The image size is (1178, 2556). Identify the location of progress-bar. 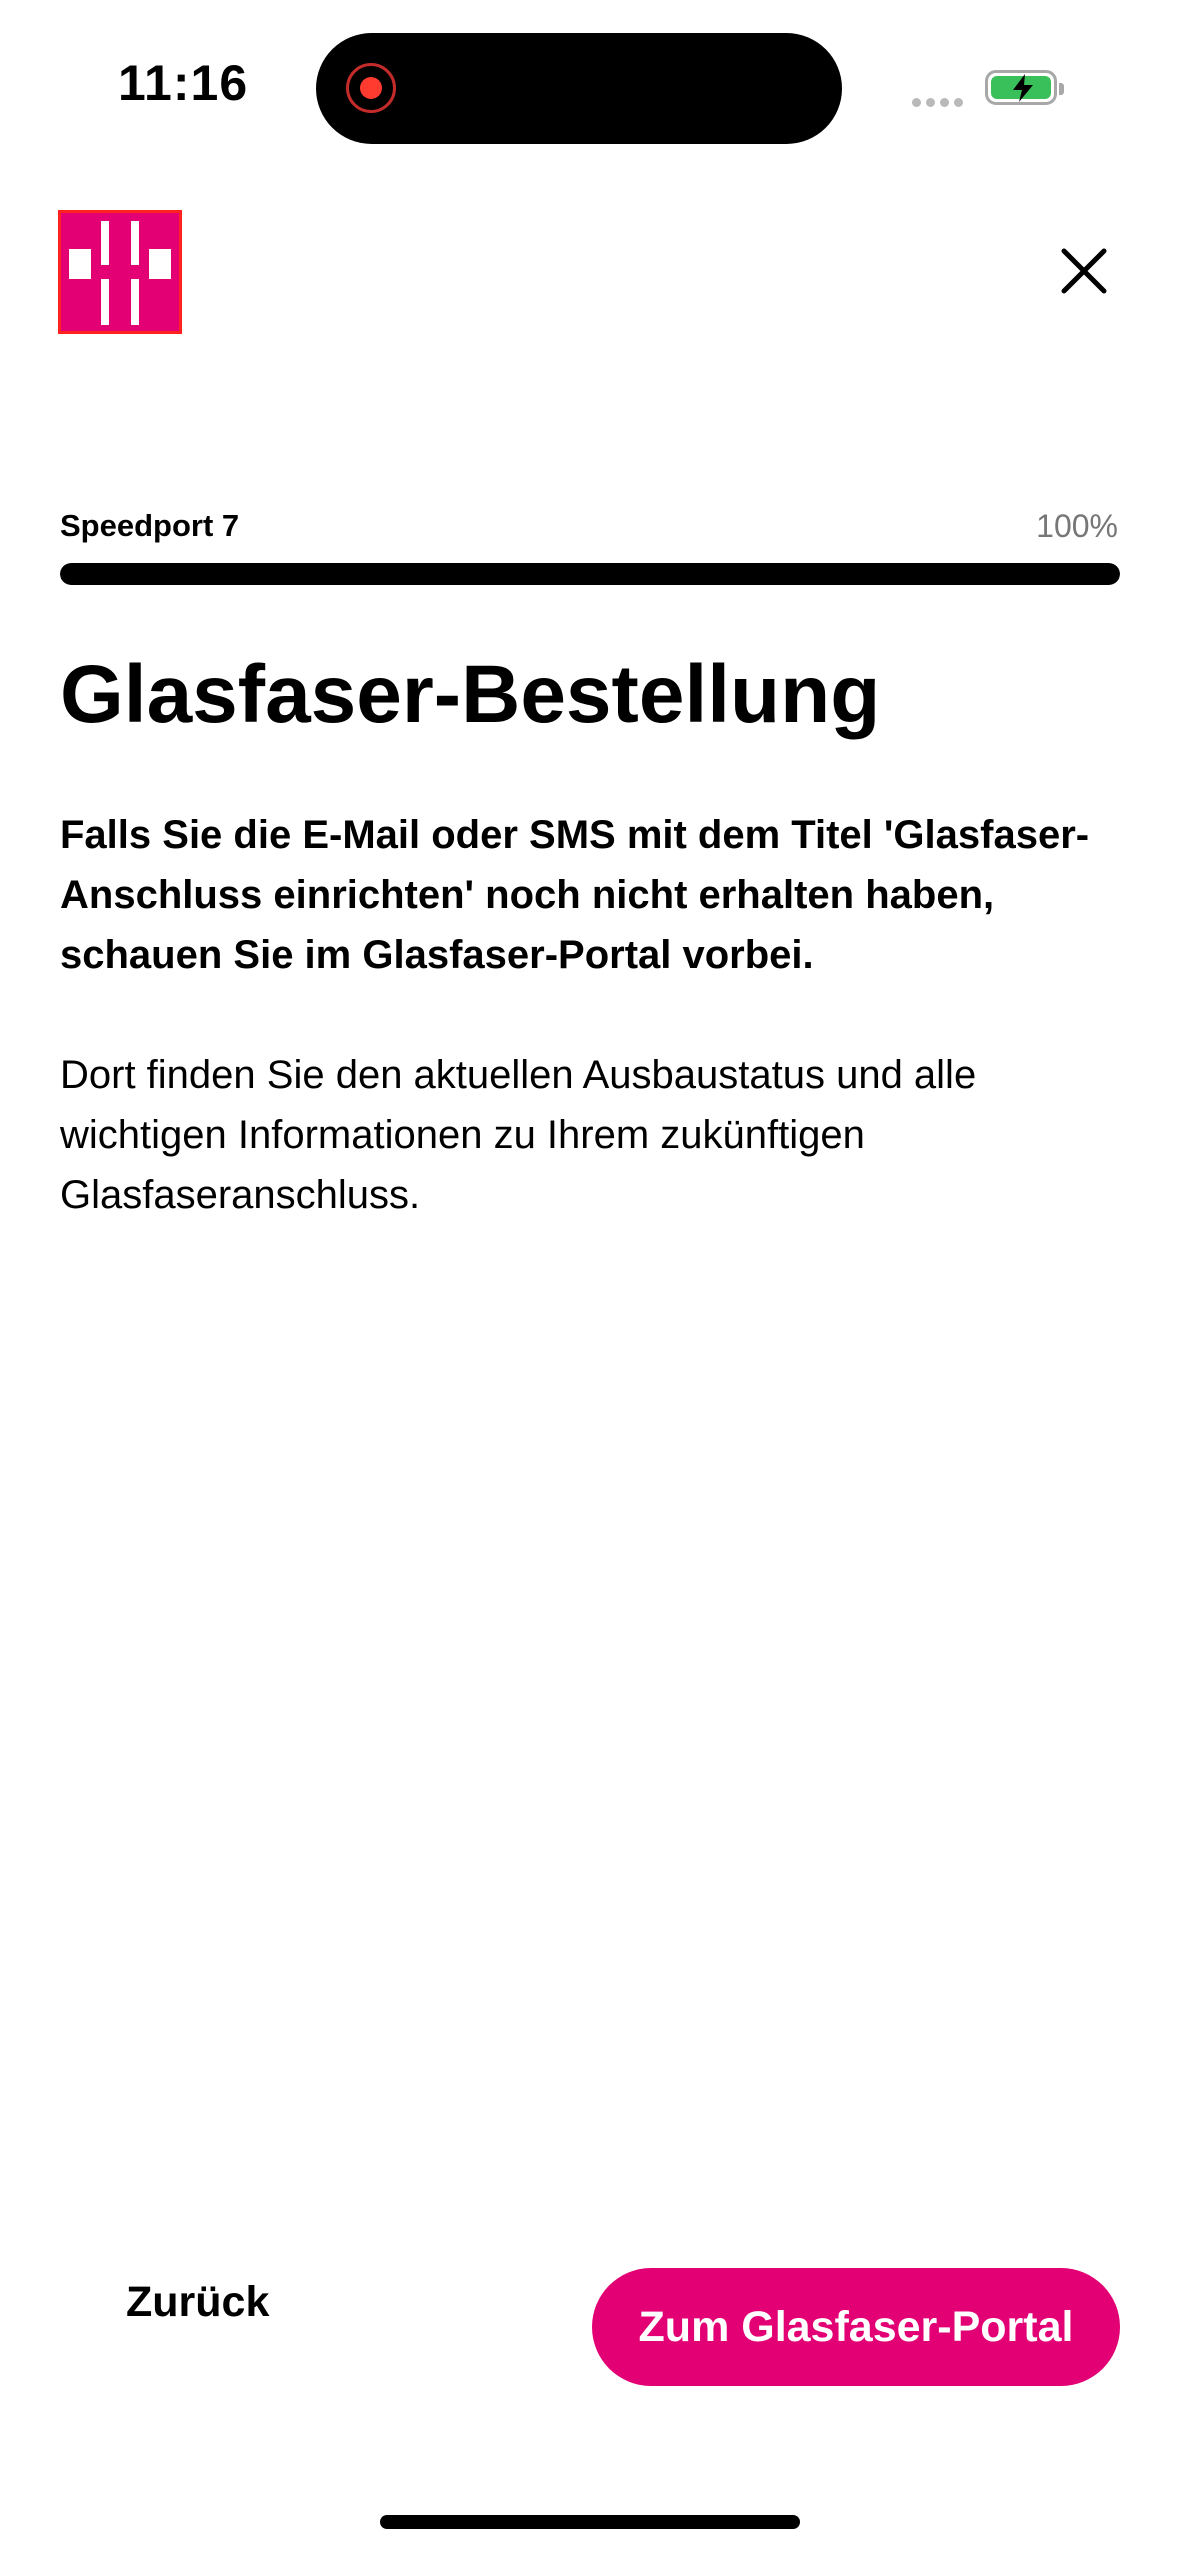
(590, 574).